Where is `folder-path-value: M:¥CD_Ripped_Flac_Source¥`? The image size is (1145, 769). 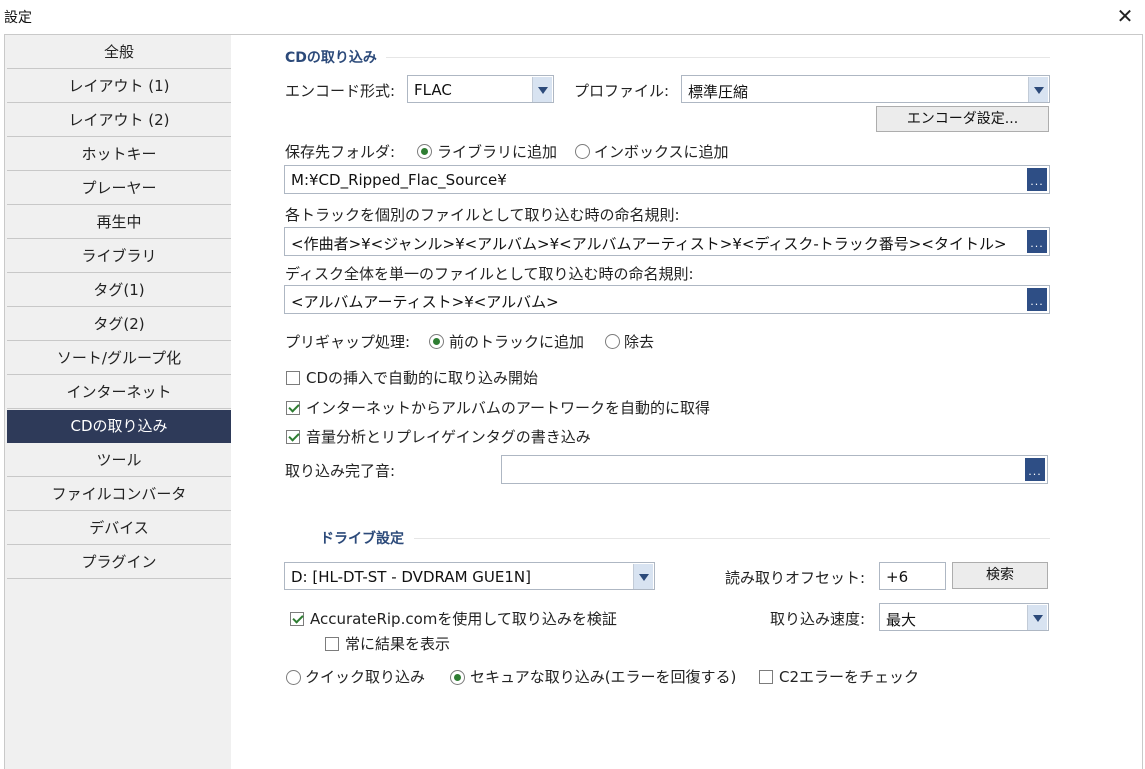 folder-path-value: M:¥CD_Ripped_Flac_Source¥ is located at coordinates (399, 180).